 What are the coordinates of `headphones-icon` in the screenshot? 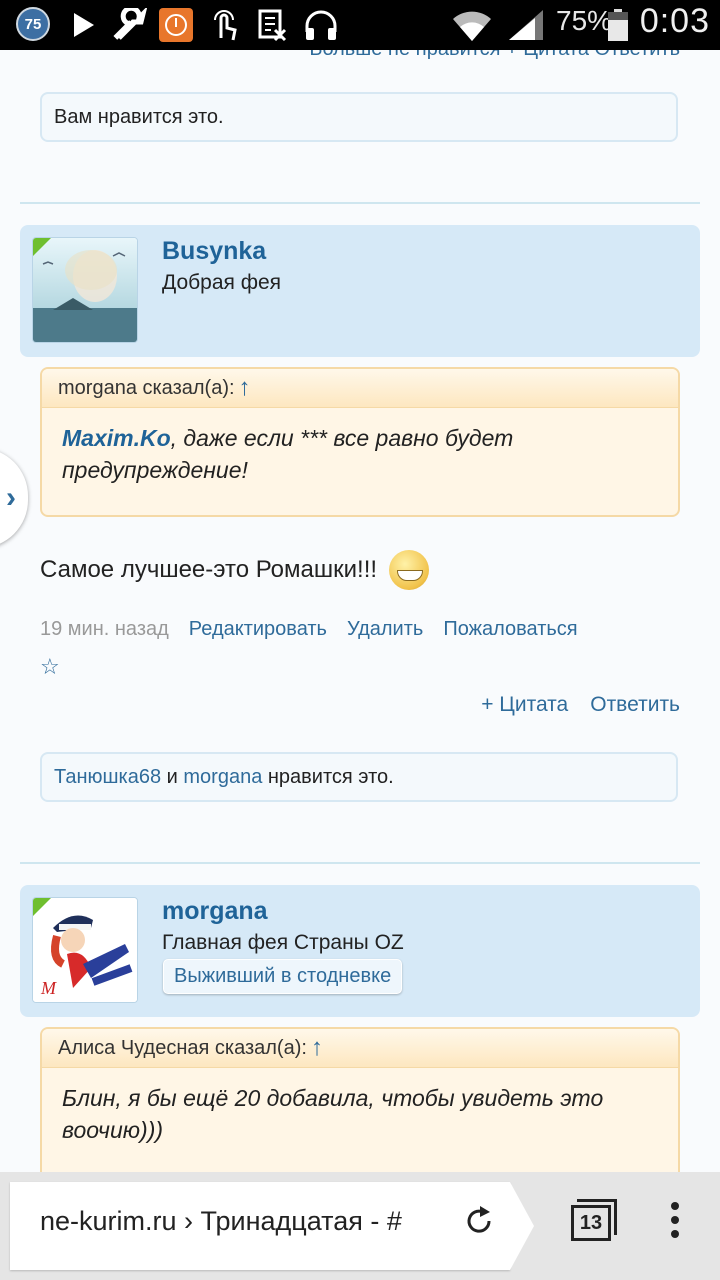 It's located at (321, 25).